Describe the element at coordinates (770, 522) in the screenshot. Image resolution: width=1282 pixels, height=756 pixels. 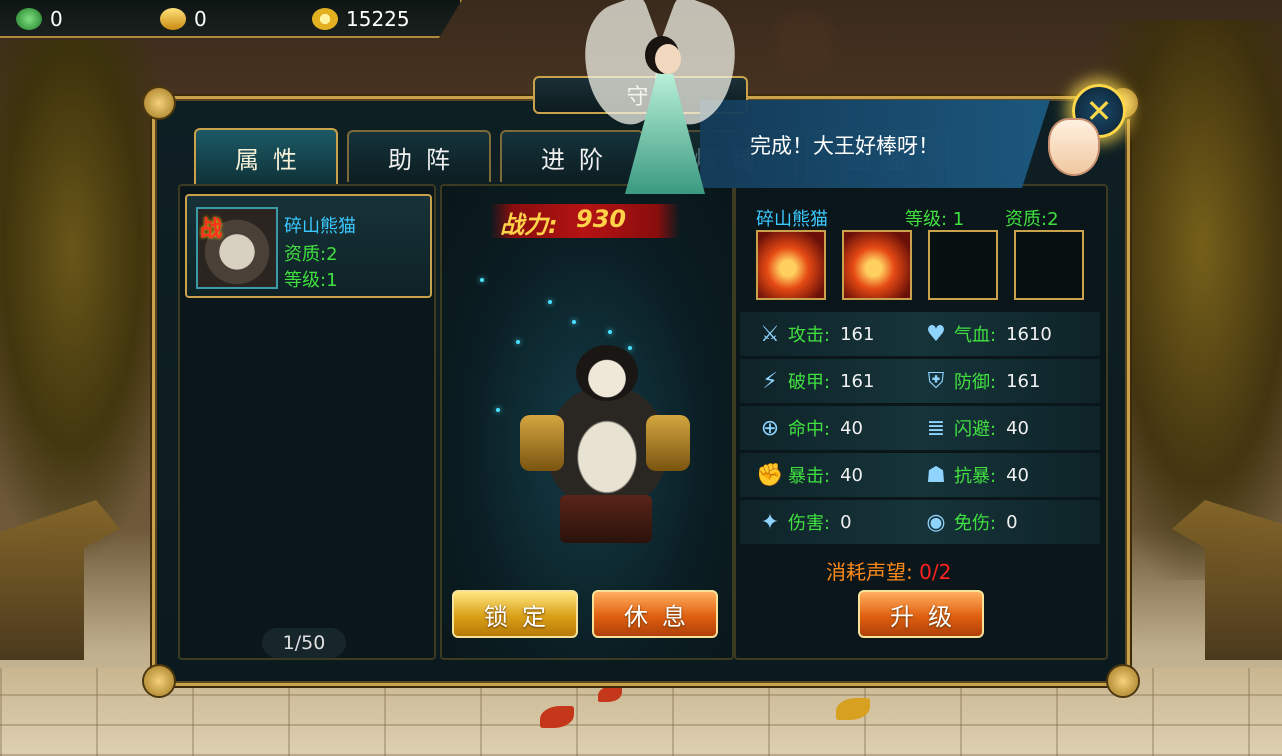
I see `spark-icon: ✦` at that location.